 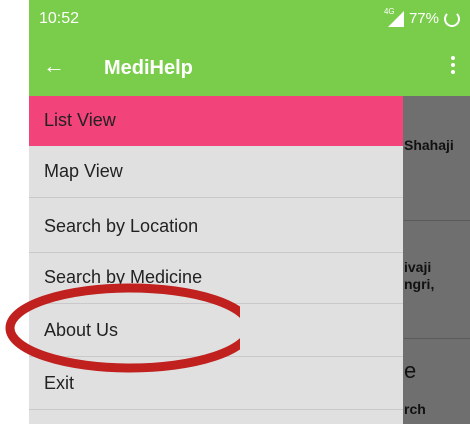 What do you see at coordinates (216, 121) in the screenshot?
I see `menu-item-list-view: List View` at bounding box center [216, 121].